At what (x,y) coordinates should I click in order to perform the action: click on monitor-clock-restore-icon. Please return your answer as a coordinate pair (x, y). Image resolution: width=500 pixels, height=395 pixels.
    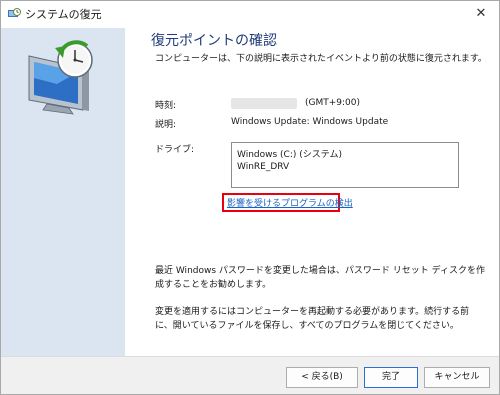
    Looking at the image, I should click on (60, 77).